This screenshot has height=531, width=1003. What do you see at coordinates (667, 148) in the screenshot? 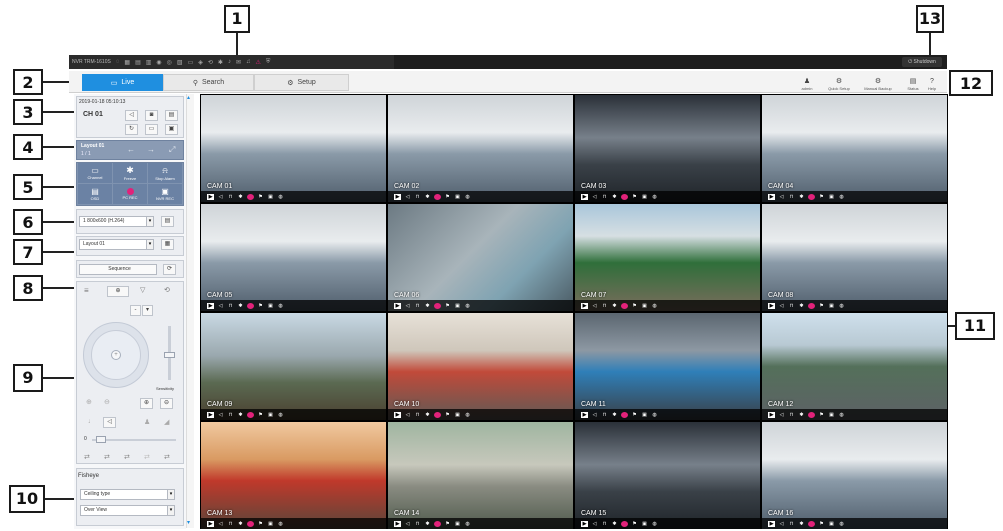
I see `camera-tile: CAM 03 ▶ ◁ ⊓ ✱ ⚑ ▣ ◍` at bounding box center [667, 148].